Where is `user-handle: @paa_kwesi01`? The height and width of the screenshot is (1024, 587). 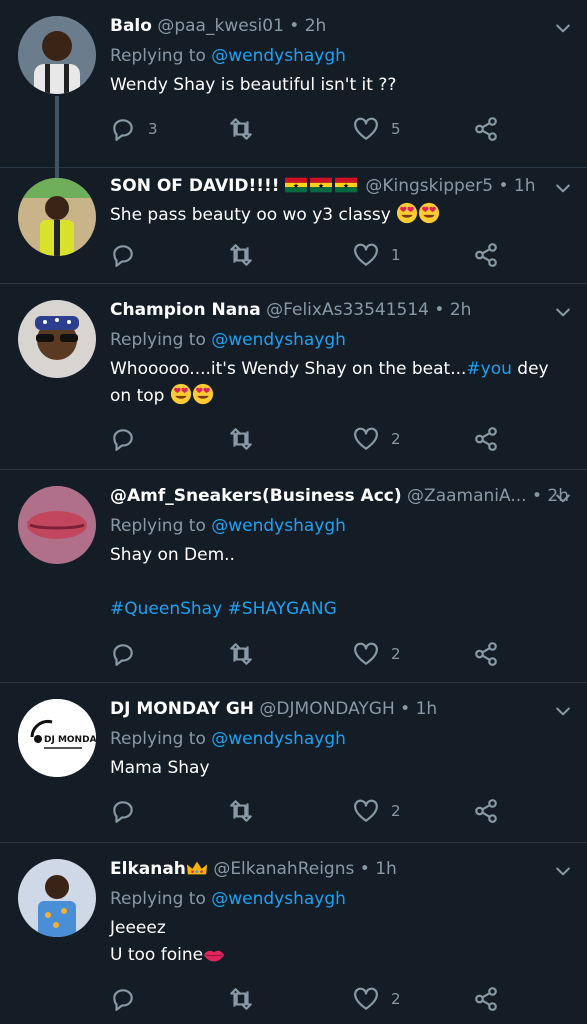 user-handle: @paa_kwesi01 is located at coordinates (220, 26).